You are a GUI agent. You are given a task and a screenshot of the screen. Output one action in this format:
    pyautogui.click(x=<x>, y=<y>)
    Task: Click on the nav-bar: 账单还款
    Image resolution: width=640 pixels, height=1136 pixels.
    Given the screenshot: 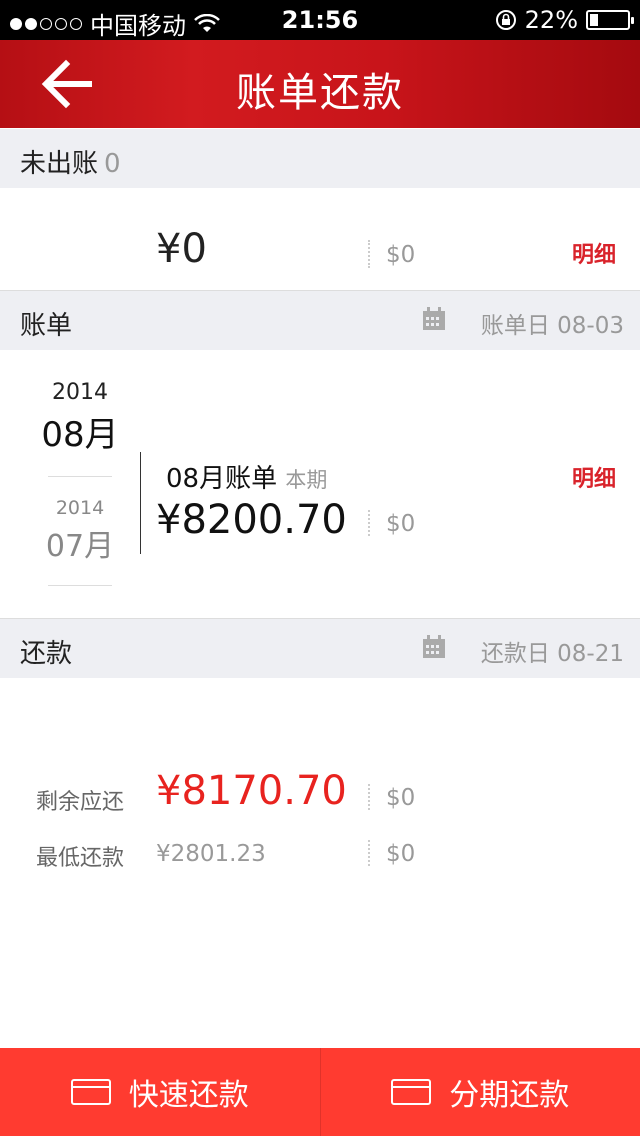 What is the action you would take?
    pyautogui.click(x=320, y=84)
    